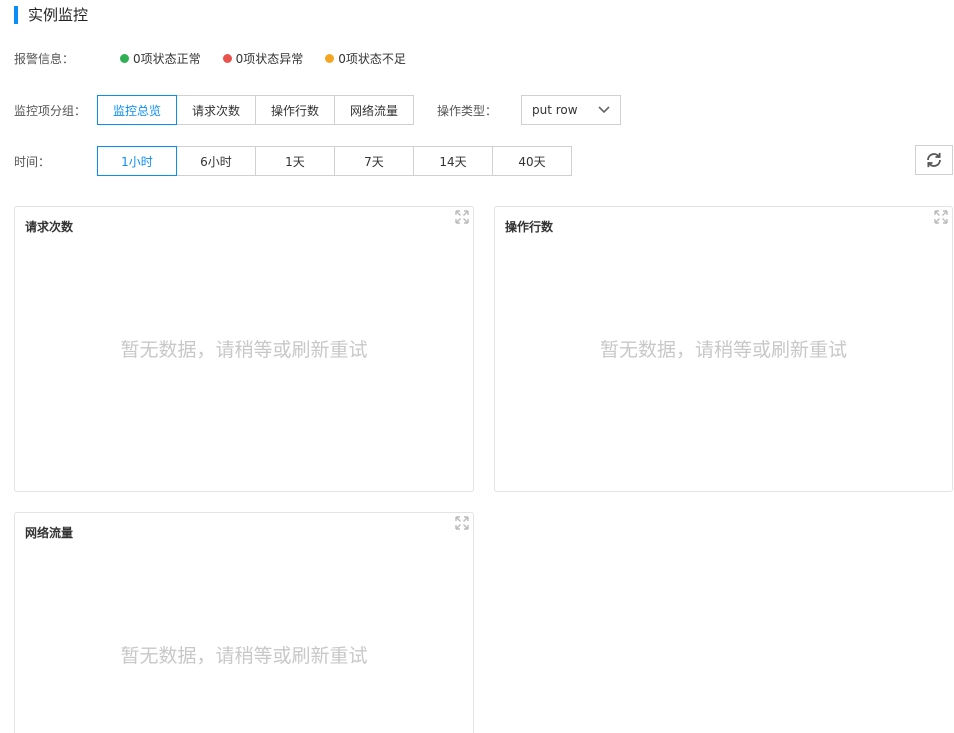 This screenshot has width=954, height=733. What do you see at coordinates (124, 58) in the screenshot?
I see `green-dot-icon` at bounding box center [124, 58].